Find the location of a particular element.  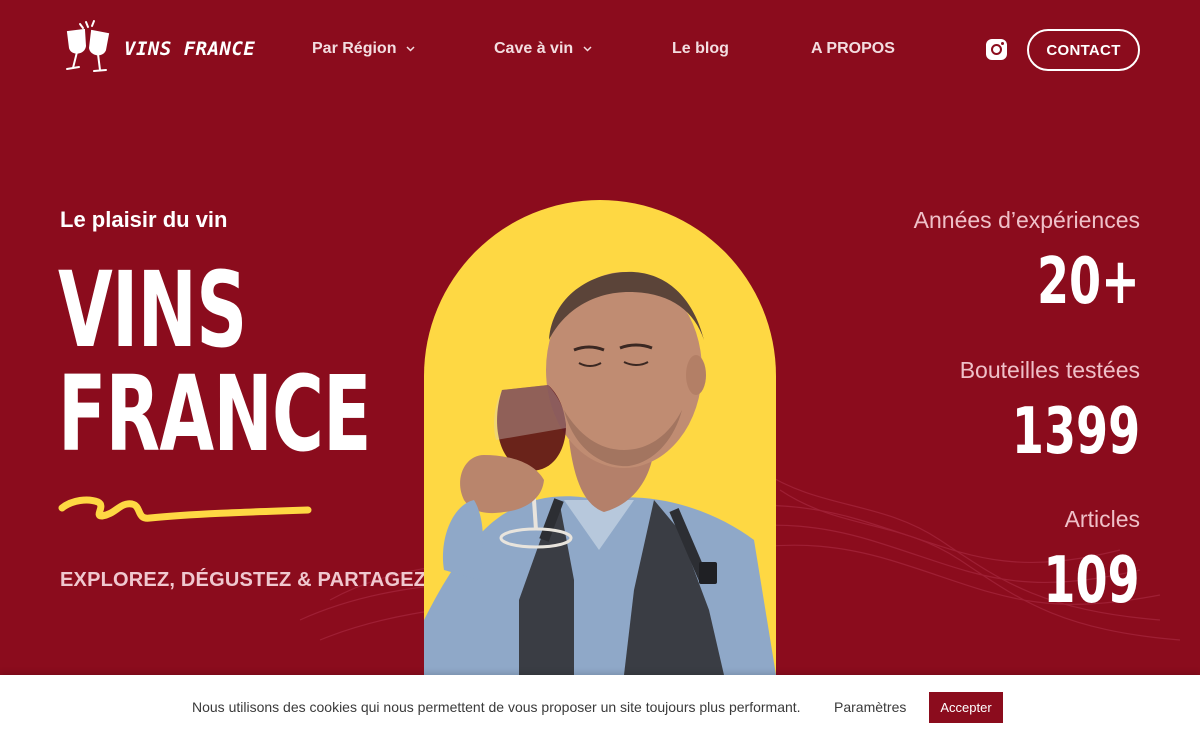

nav-item-a-propos: A PROPOS is located at coordinates (853, 49).